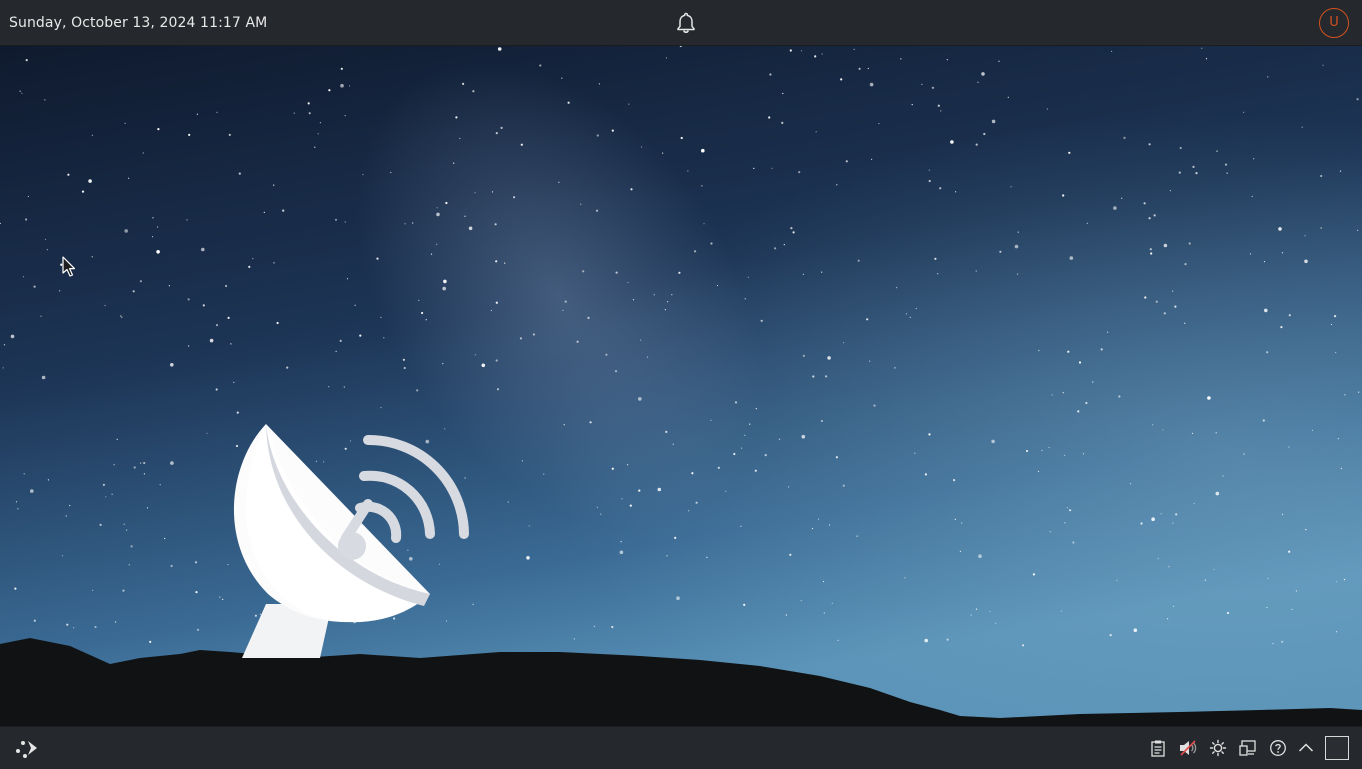 The width and height of the screenshot is (1362, 769). I want to click on user-avatar: U, so click(1334, 23).